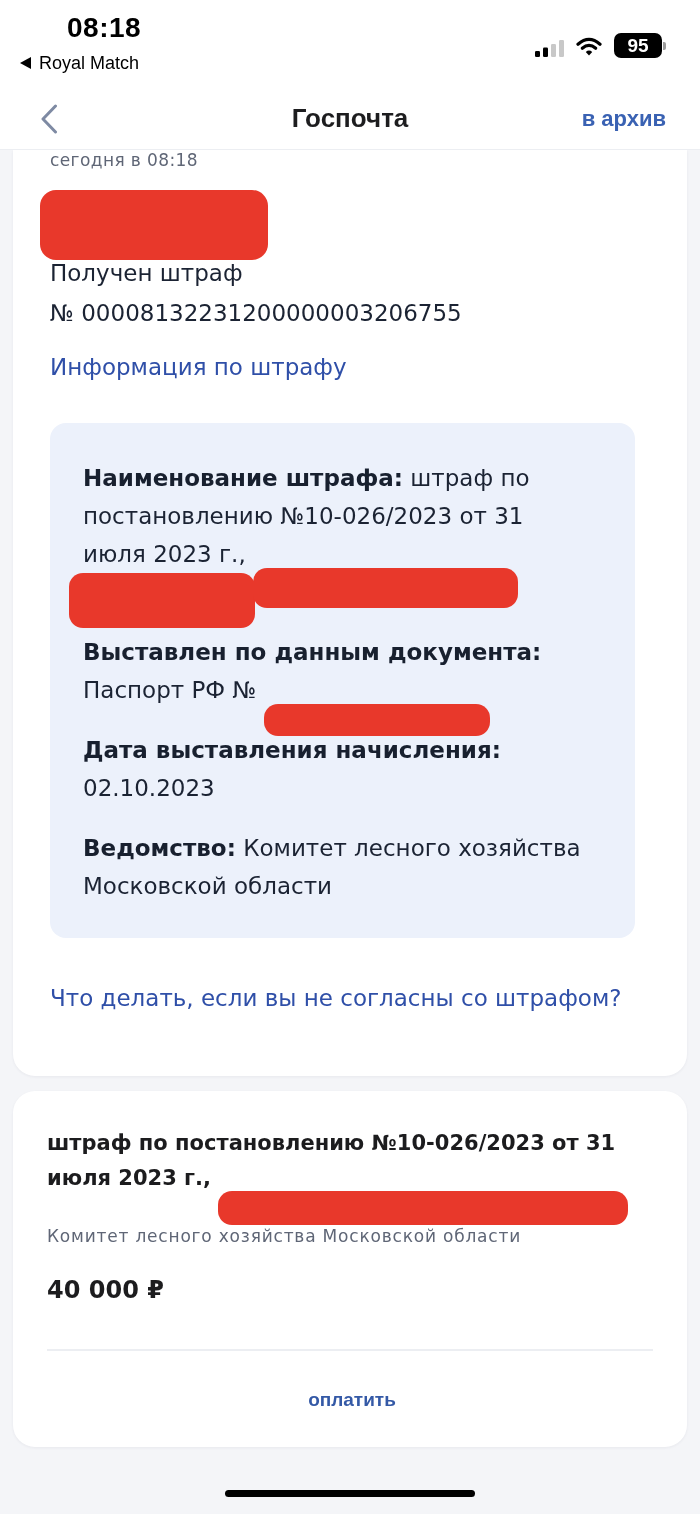  I want to click on fine-number-text: № 00008132231200000003206755, so click(256, 313).